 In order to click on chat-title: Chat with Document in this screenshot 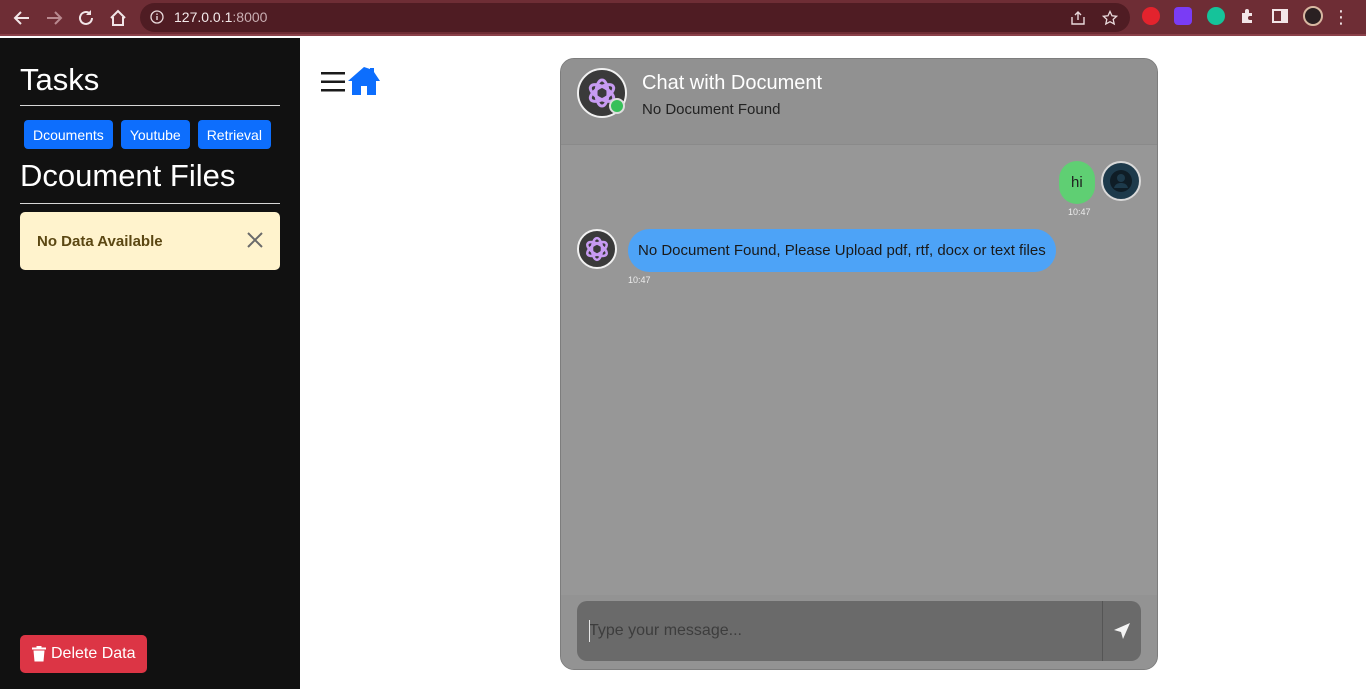, I will do `click(732, 83)`.